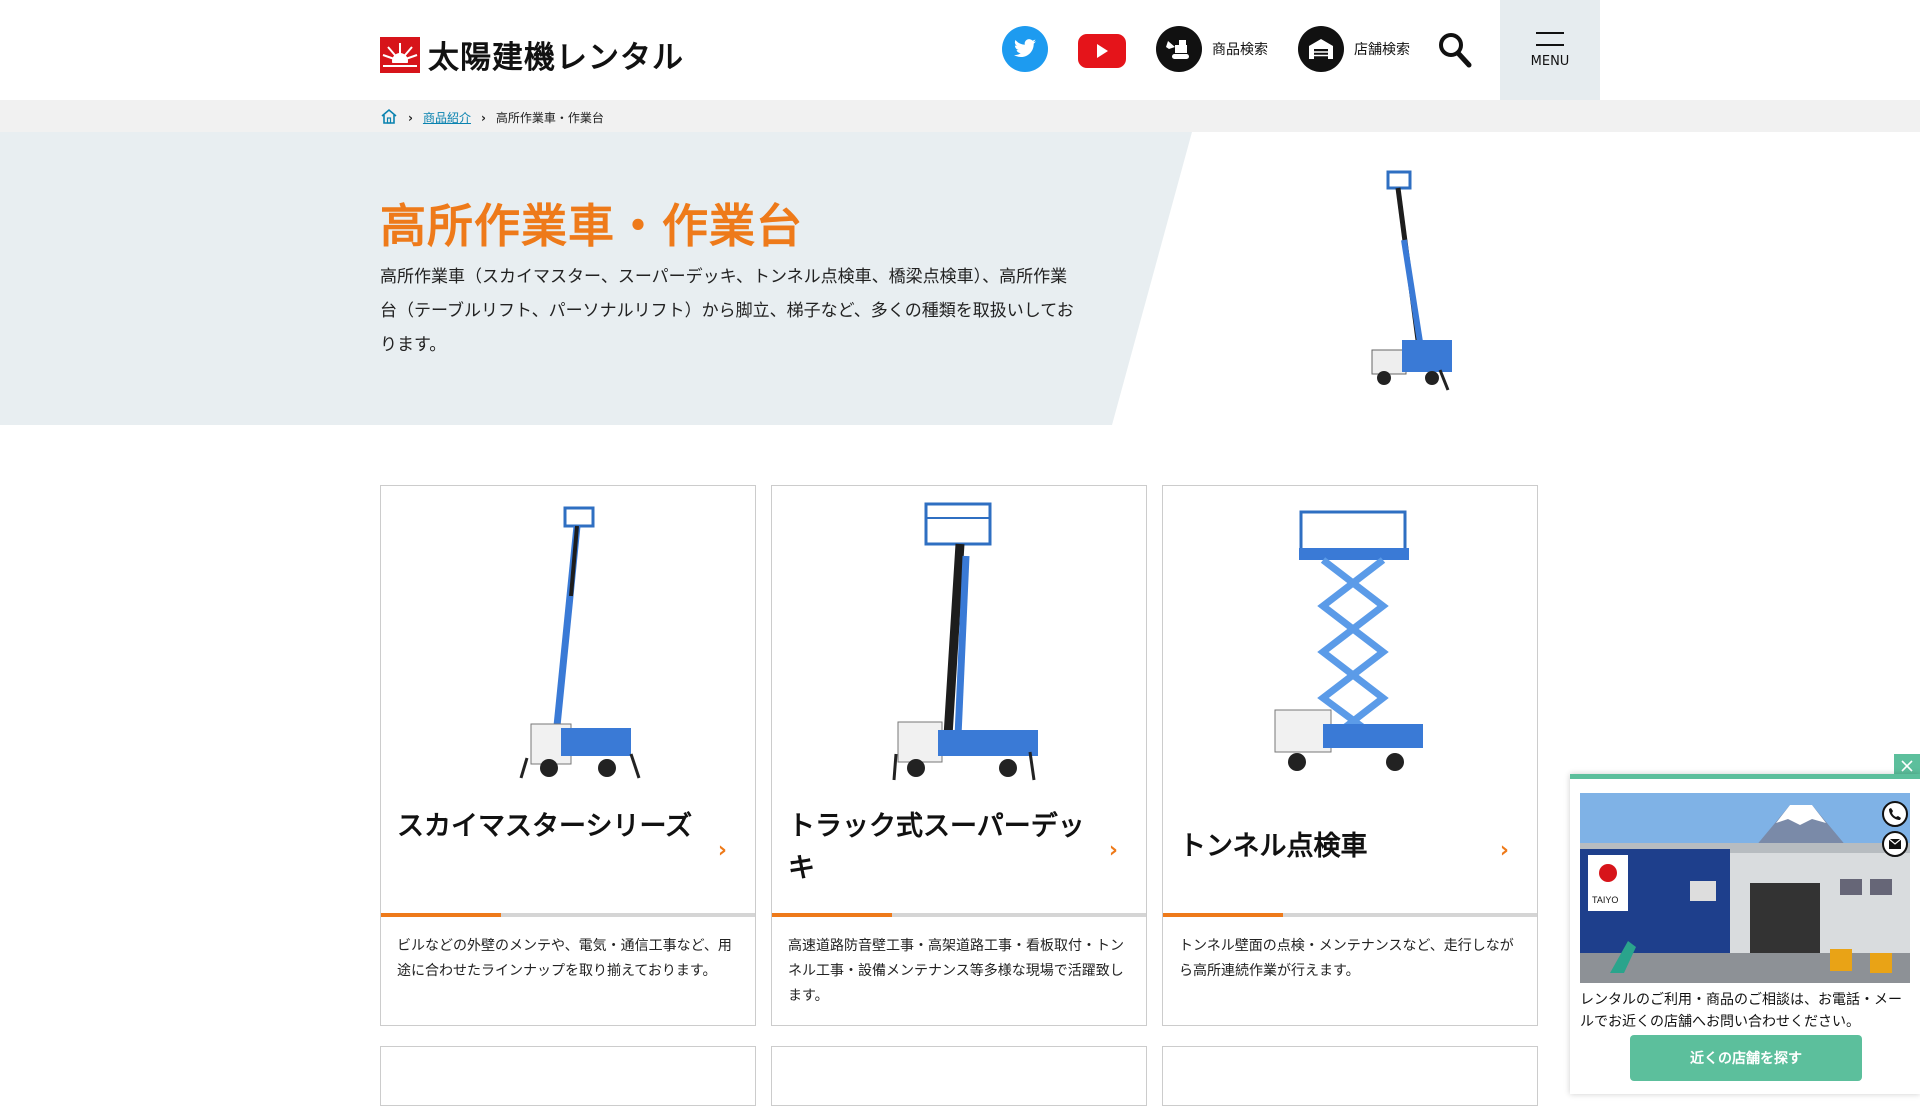 This screenshot has width=1920, height=1106. What do you see at coordinates (1382, 50) in the screenshot?
I see `nav-store-search-label: 店舗検索` at bounding box center [1382, 50].